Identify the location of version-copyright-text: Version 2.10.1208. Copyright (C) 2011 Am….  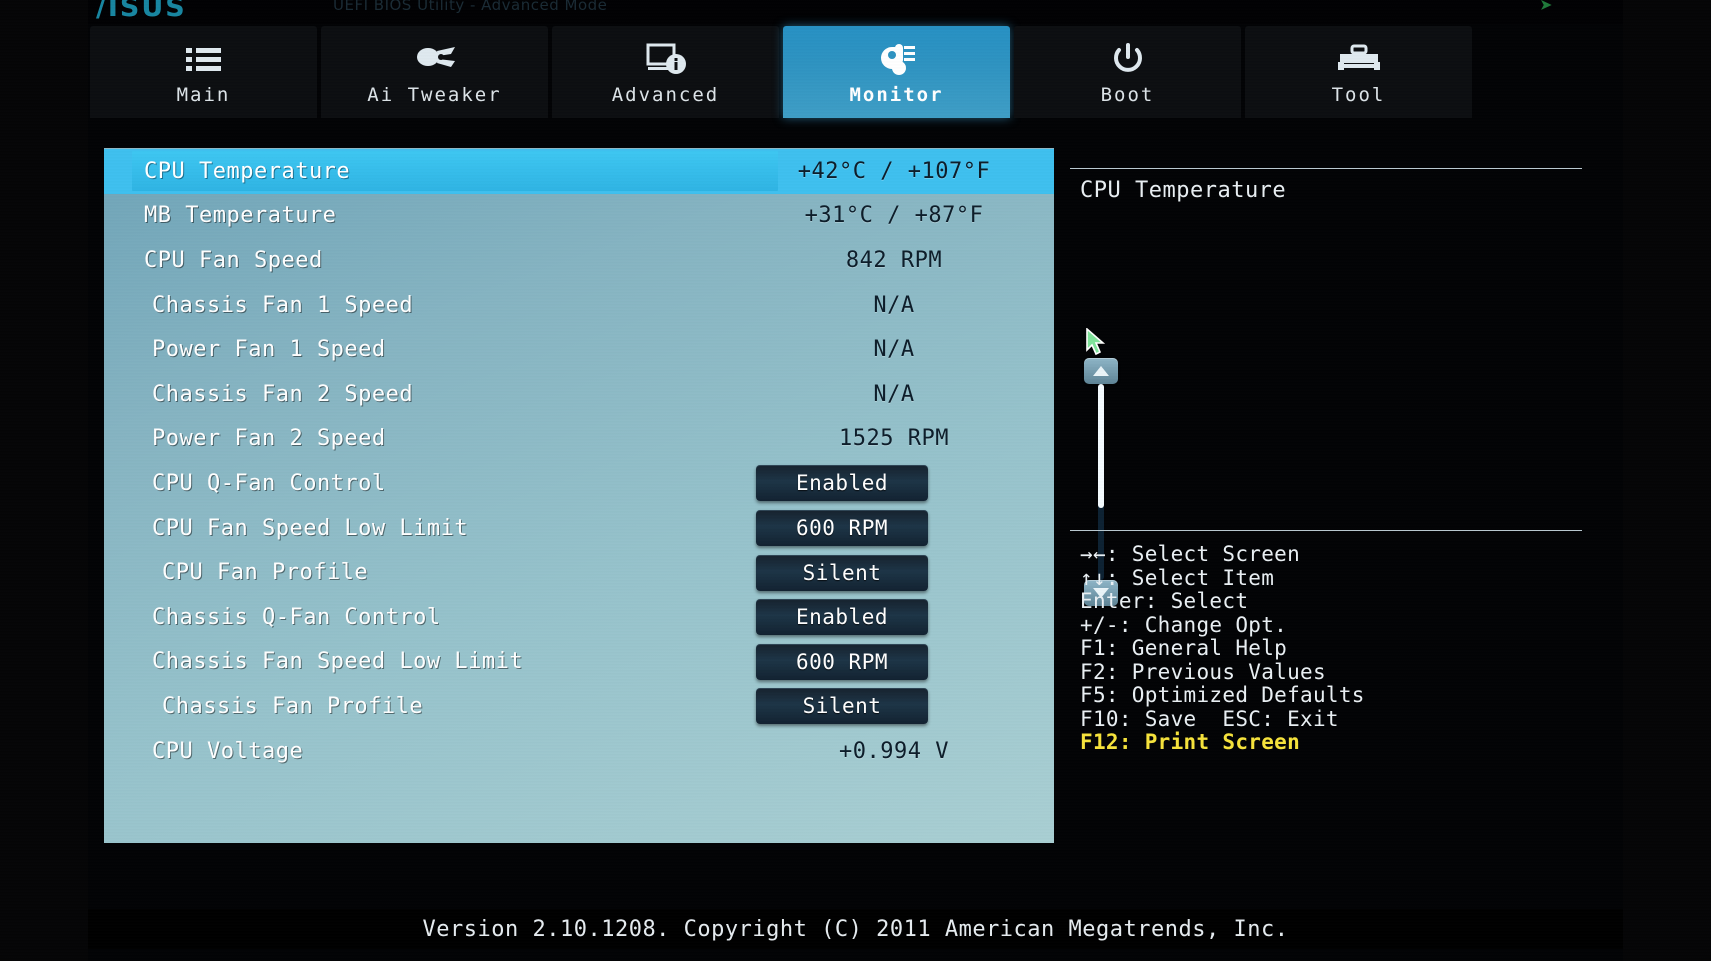
(855, 929).